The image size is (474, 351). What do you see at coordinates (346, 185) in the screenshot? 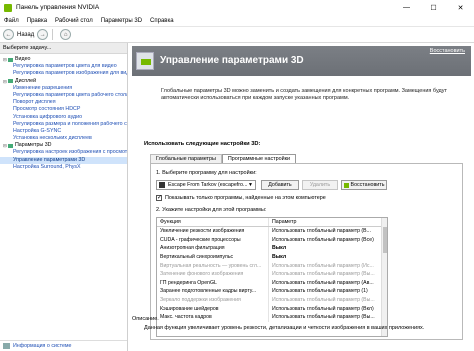
I see `nvidia-icon` at bounding box center [346, 185].